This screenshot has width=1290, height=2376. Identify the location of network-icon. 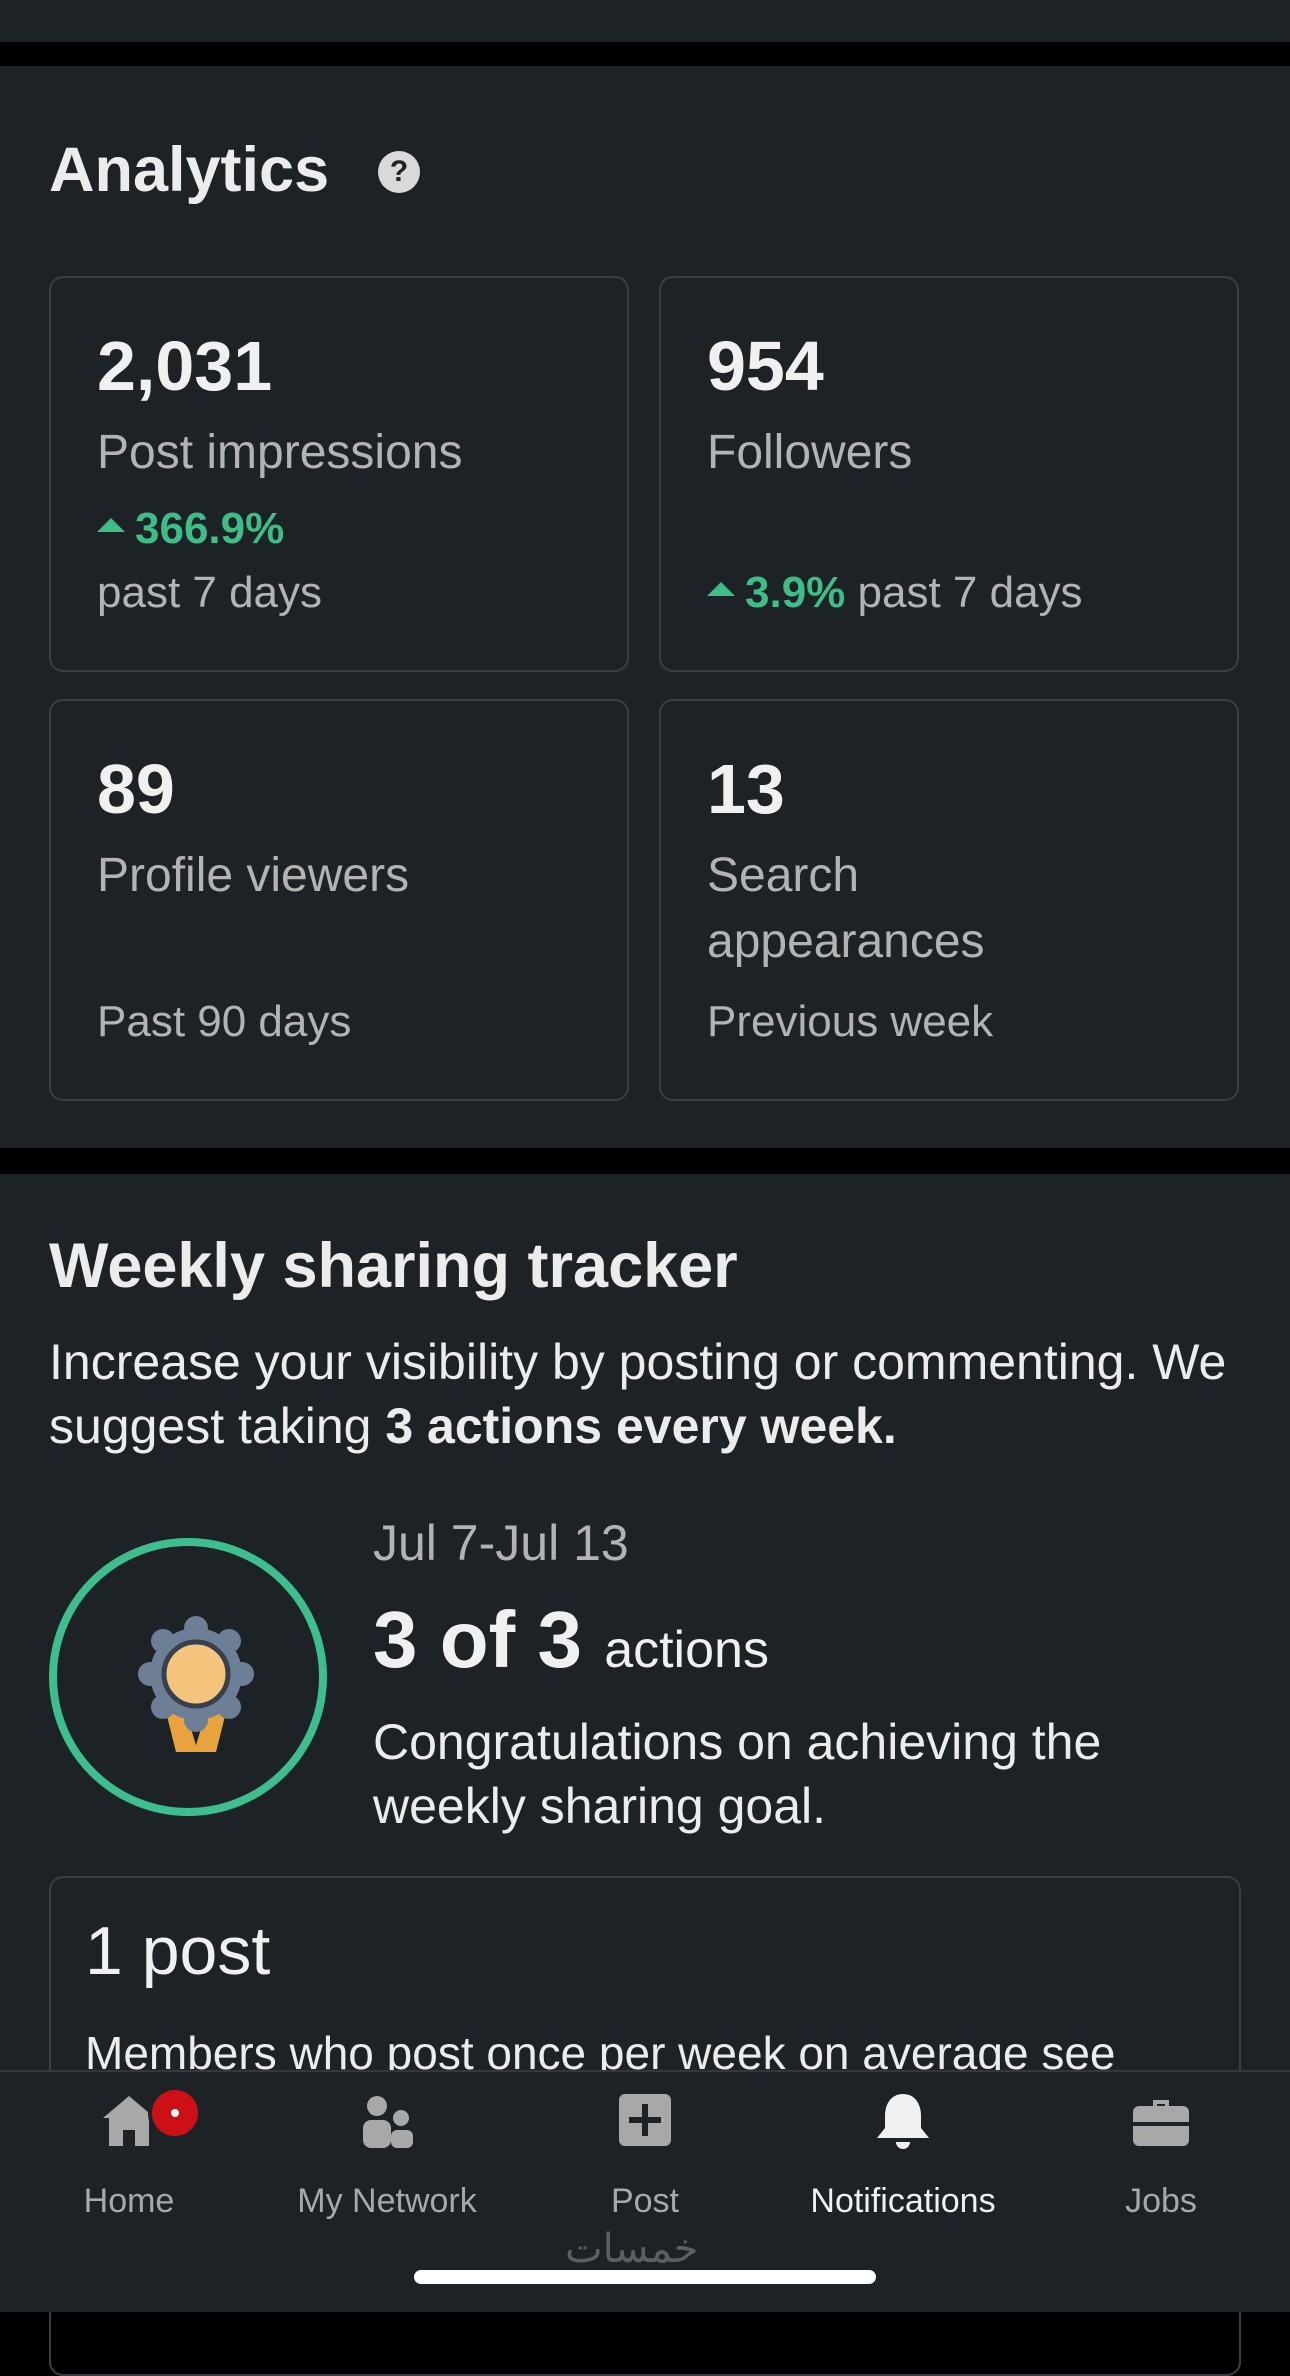
(388, 2122).